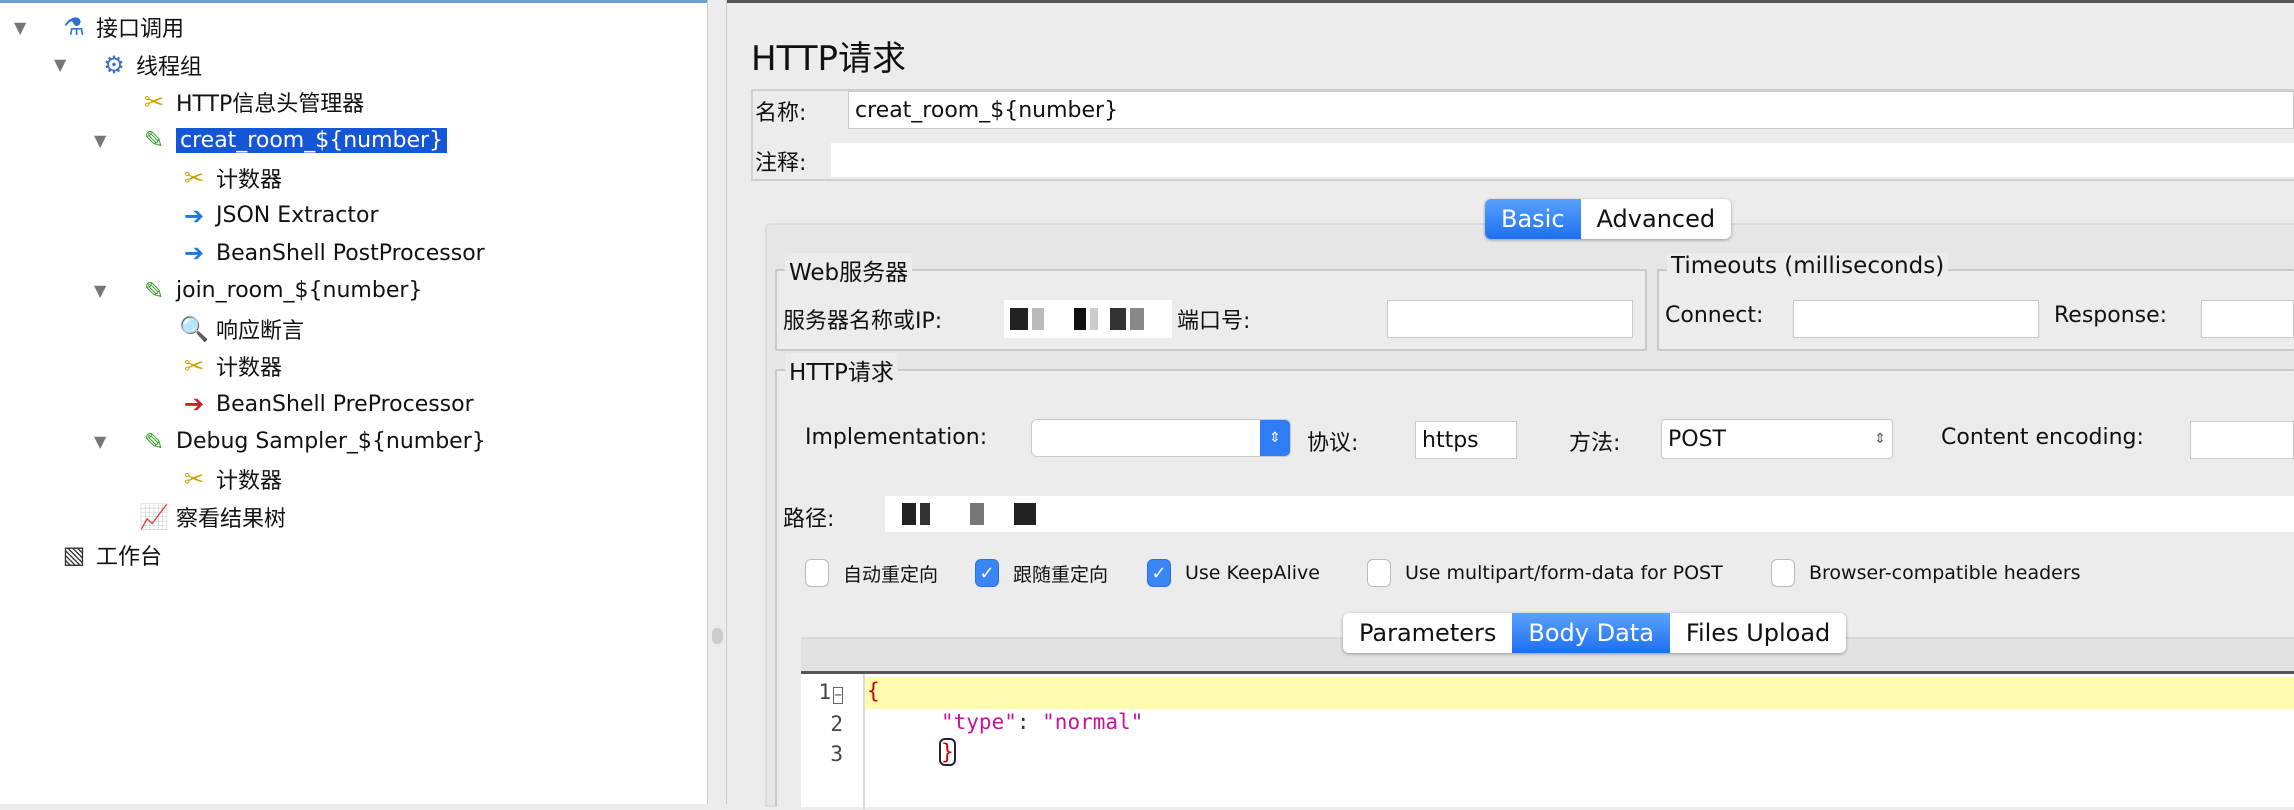 The height and width of the screenshot is (810, 2294). What do you see at coordinates (849, 270) in the screenshot?
I see `web-server-title: Web服务器` at bounding box center [849, 270].